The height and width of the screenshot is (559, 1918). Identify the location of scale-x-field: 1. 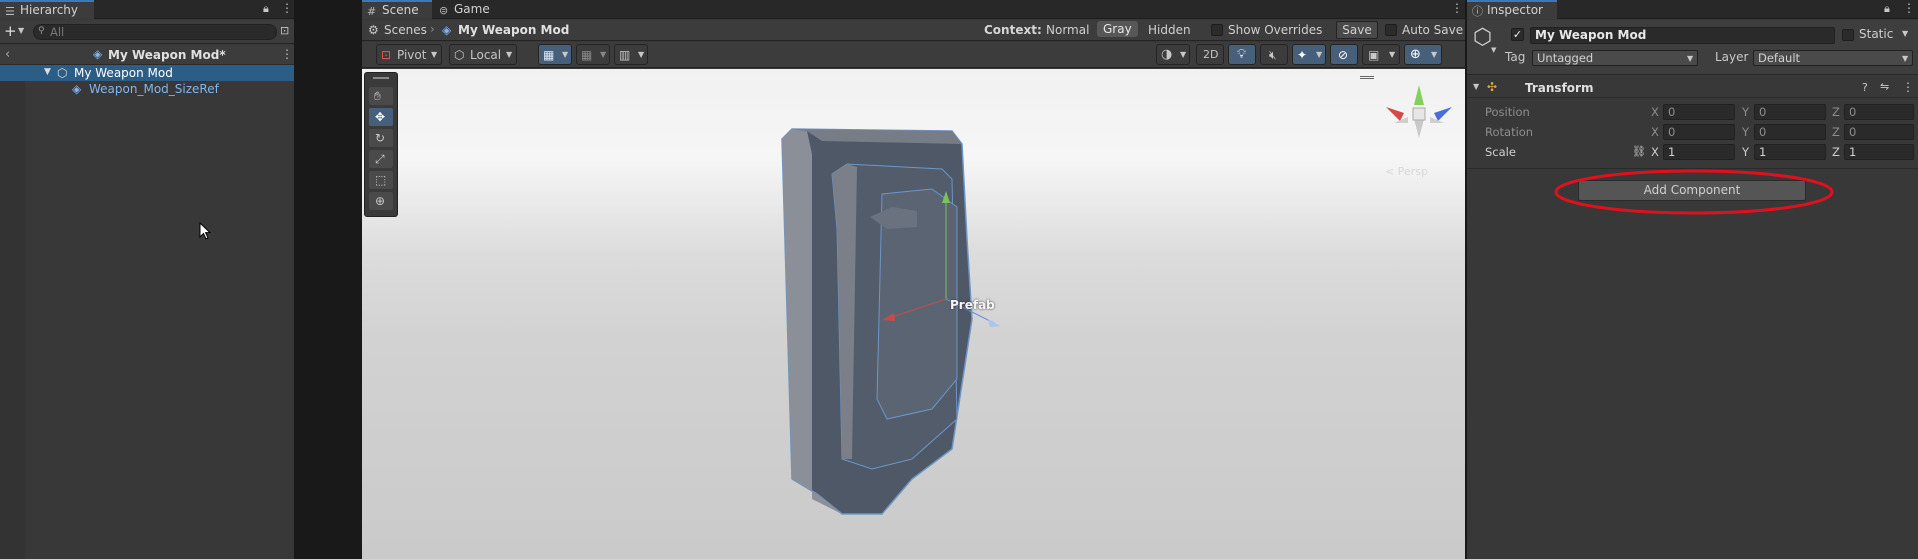
(1699, 152).